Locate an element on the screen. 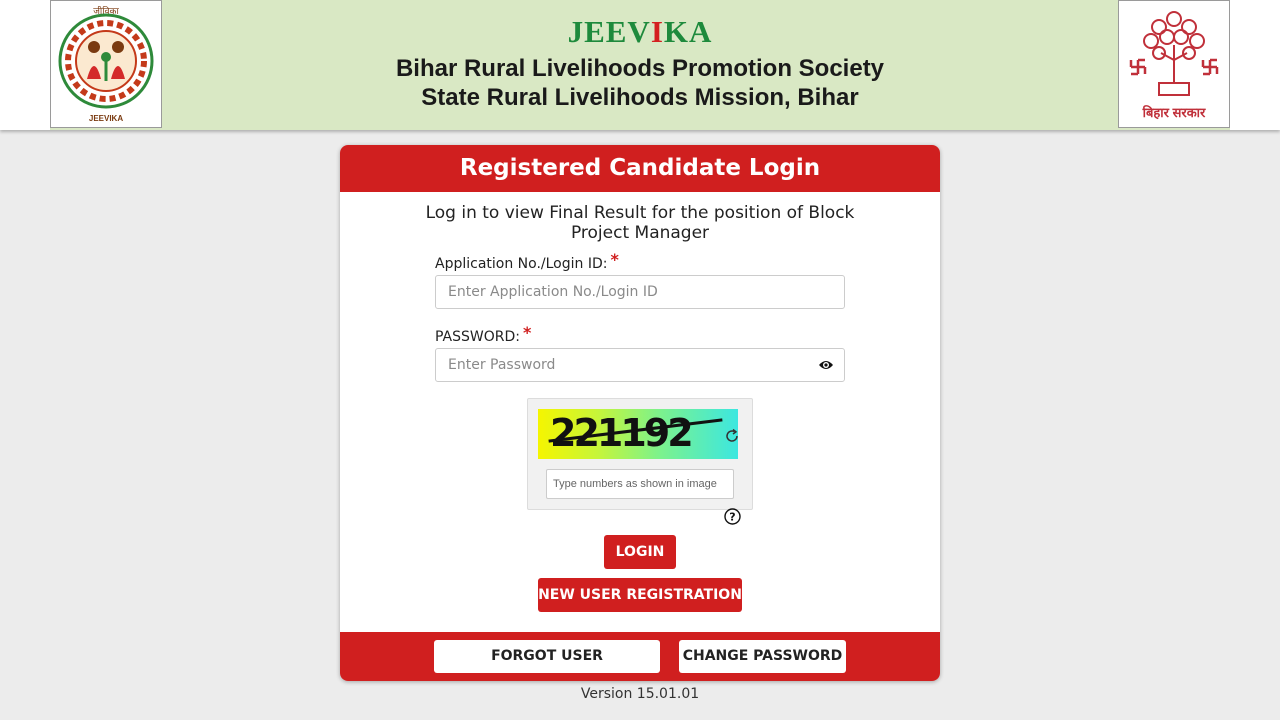 This screenshot has height=720, width=1280. question-circle-icon: ? is located at coordinates (732, 516).